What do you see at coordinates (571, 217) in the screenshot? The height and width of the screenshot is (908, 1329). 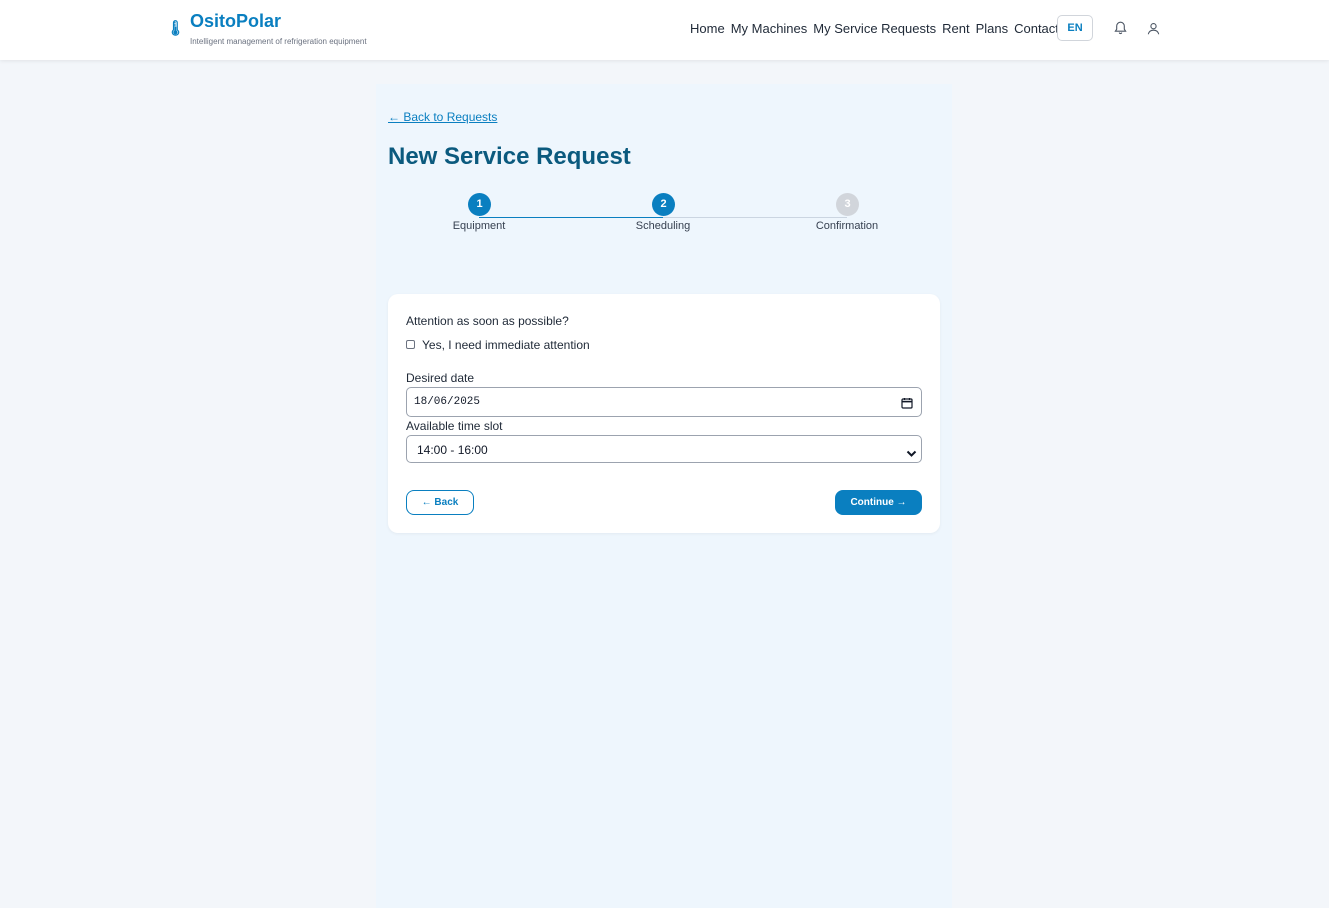 I see `stepper-line-complete` at bounding box center [571, 217].